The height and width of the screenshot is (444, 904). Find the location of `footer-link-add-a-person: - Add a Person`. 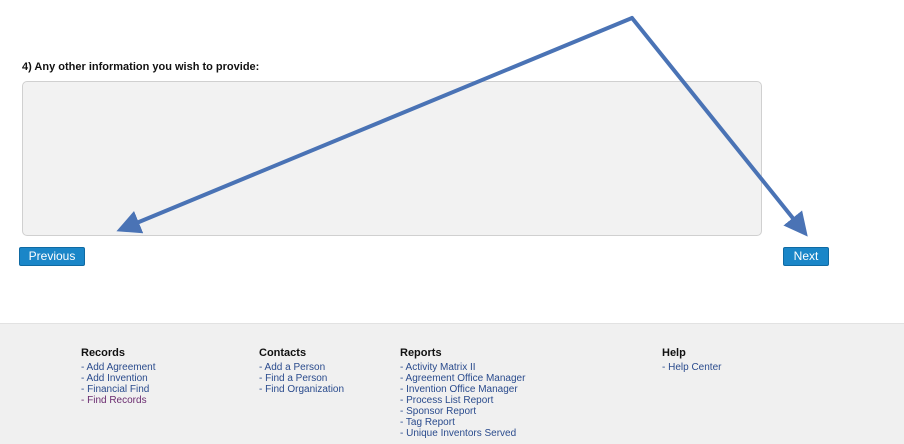

footer-link-add-a-person: - Add a Person is located at coordinates (301, 367).